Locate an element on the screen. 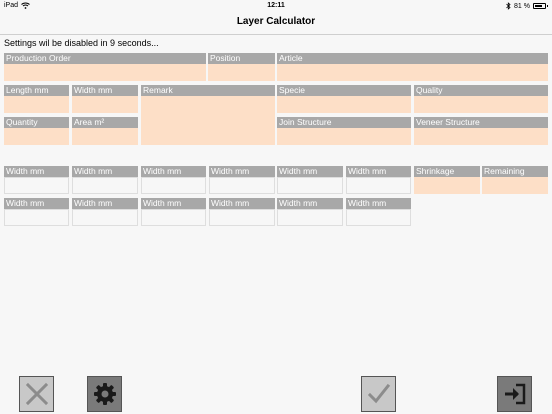 This screenshot has width=552, height=414. position-field: Position is located at coordinates (241, 67).